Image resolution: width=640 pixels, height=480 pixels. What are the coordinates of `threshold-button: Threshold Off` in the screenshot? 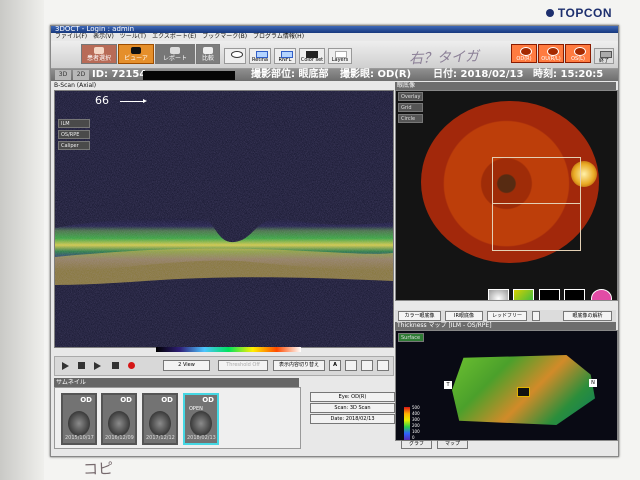 It's located at (243, 365).